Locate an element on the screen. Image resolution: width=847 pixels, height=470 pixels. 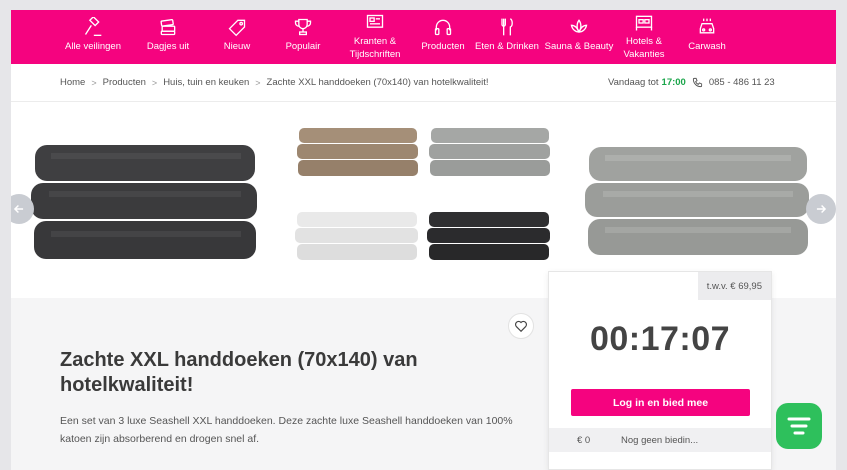
phone-number: 085 - 486 11 23 is located at coordinates (742, 82).